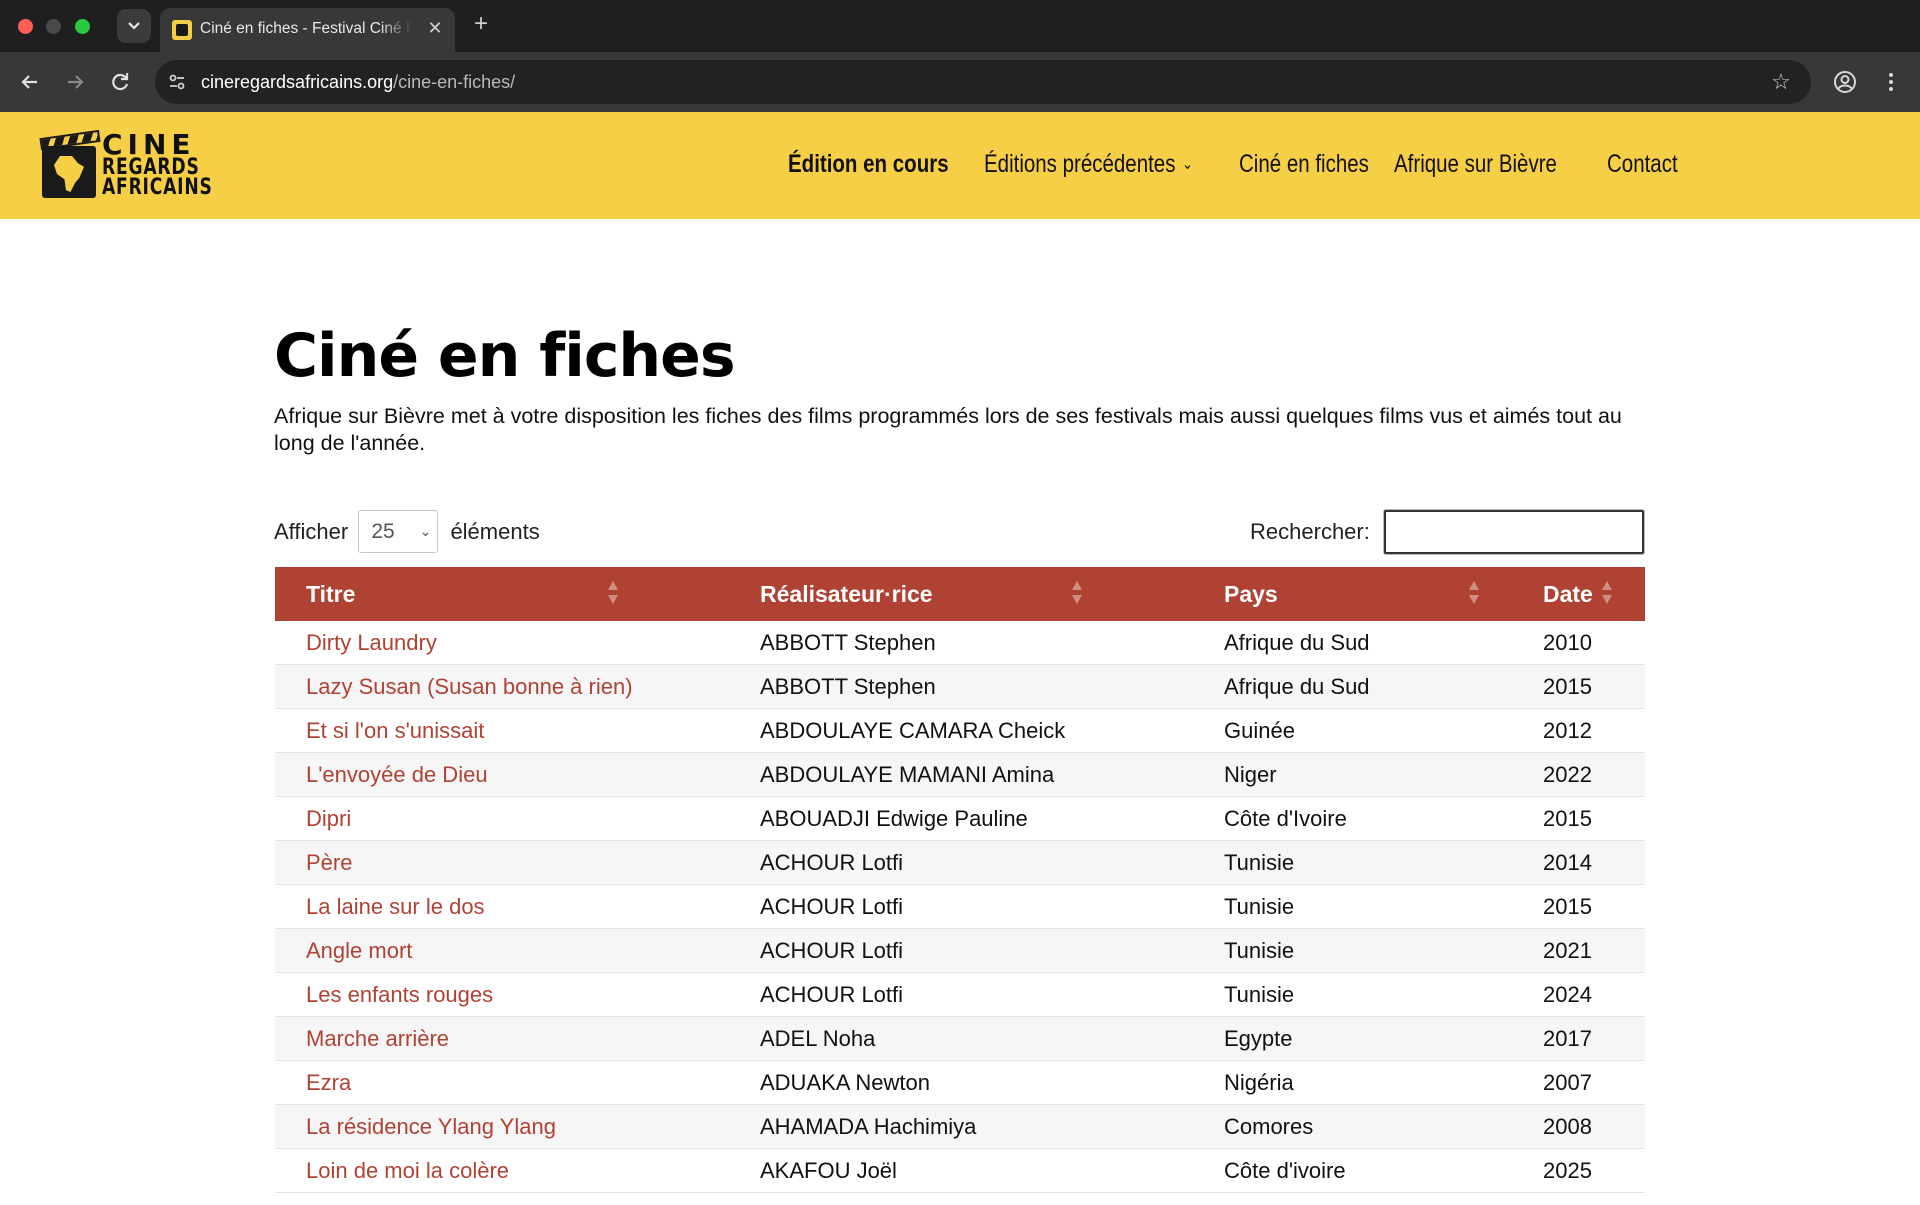 The height and width of the screenshot is (1205, 1920). What do you see at coordinates (125, 164) in the screenshot?
I see `site-logo: CINE REGARDS AFRICAINS` at bounding box center [125, 164].